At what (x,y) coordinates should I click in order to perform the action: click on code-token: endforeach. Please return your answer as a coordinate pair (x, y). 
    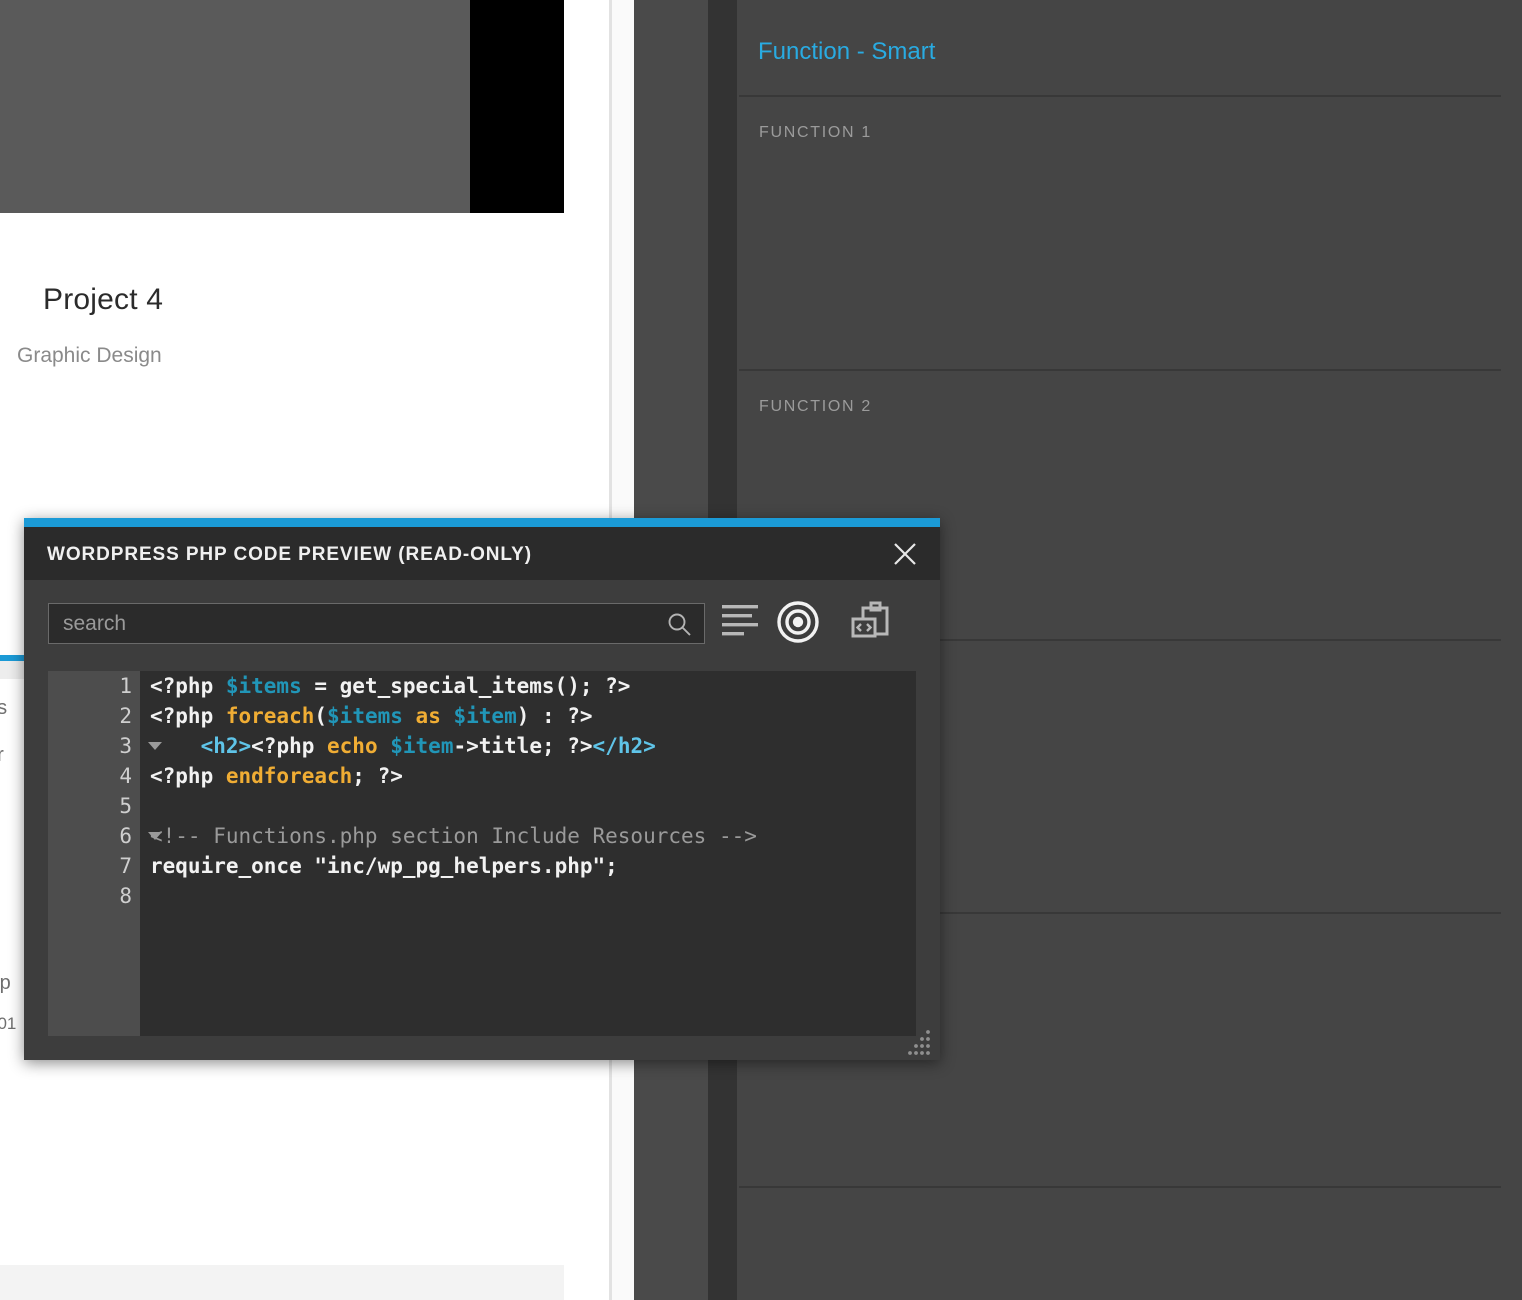
    Looking at the image, I should click on (289, 776).